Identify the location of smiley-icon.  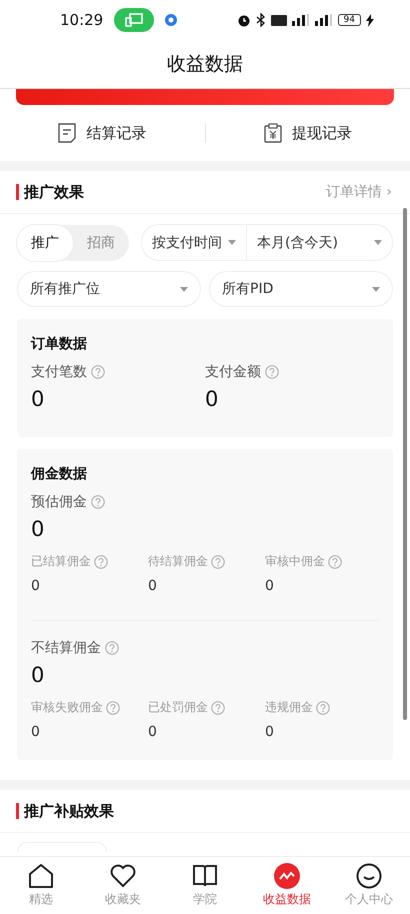
(369, 876).